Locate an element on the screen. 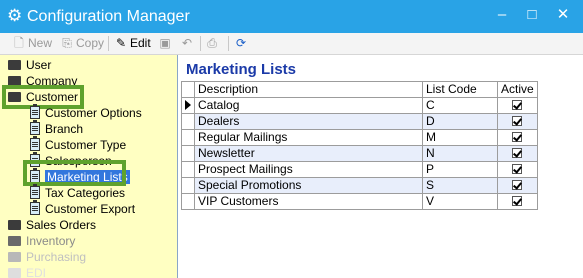  cell-list-code: P is located at coordinates (460, 169).